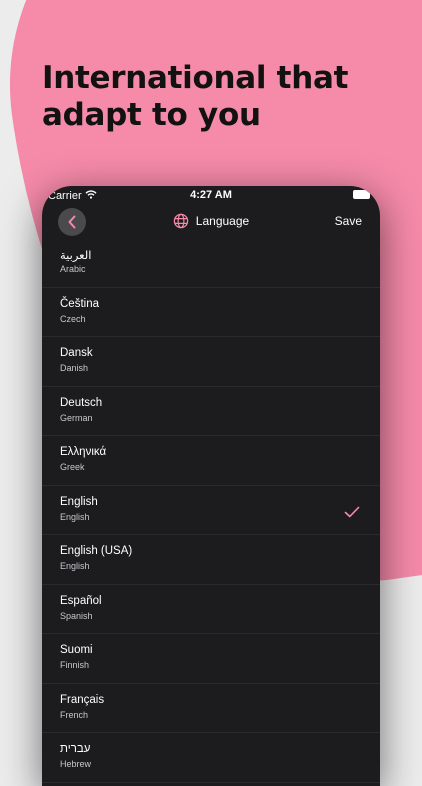 The height and width of the screenshot is (786, 422). I want to click on language-english-name: Hebrew, so click(76, 764).